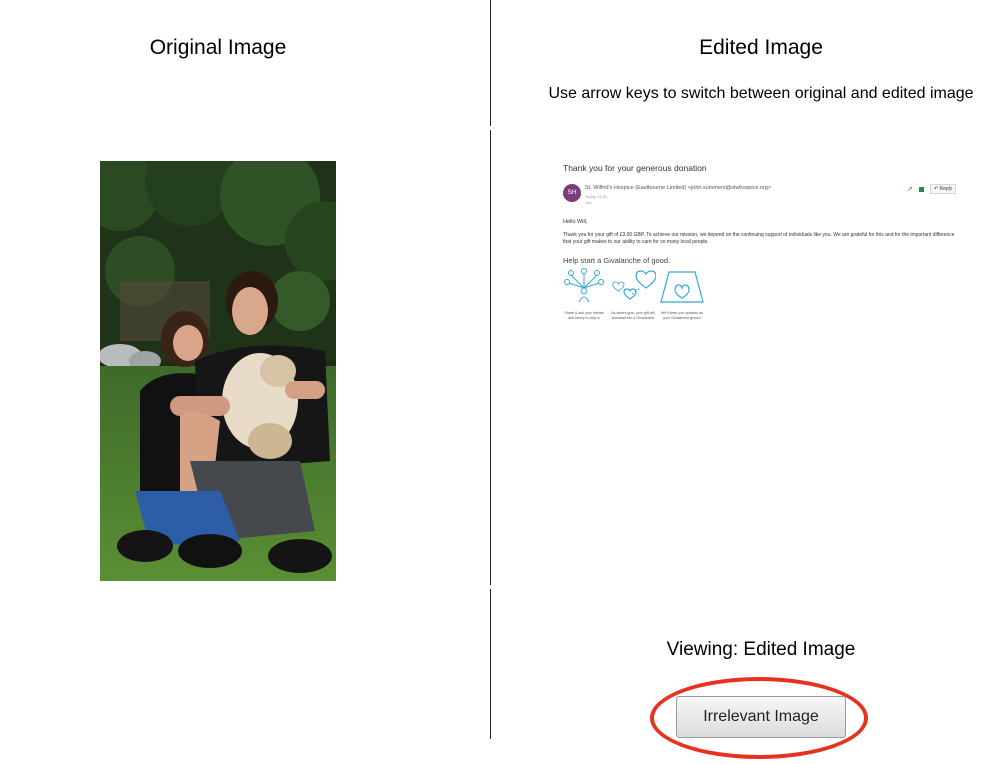  What do you see at coordinates (584, 285) in the screenshot?
I see `share-tree-icon` at bounding box center [584, 285].